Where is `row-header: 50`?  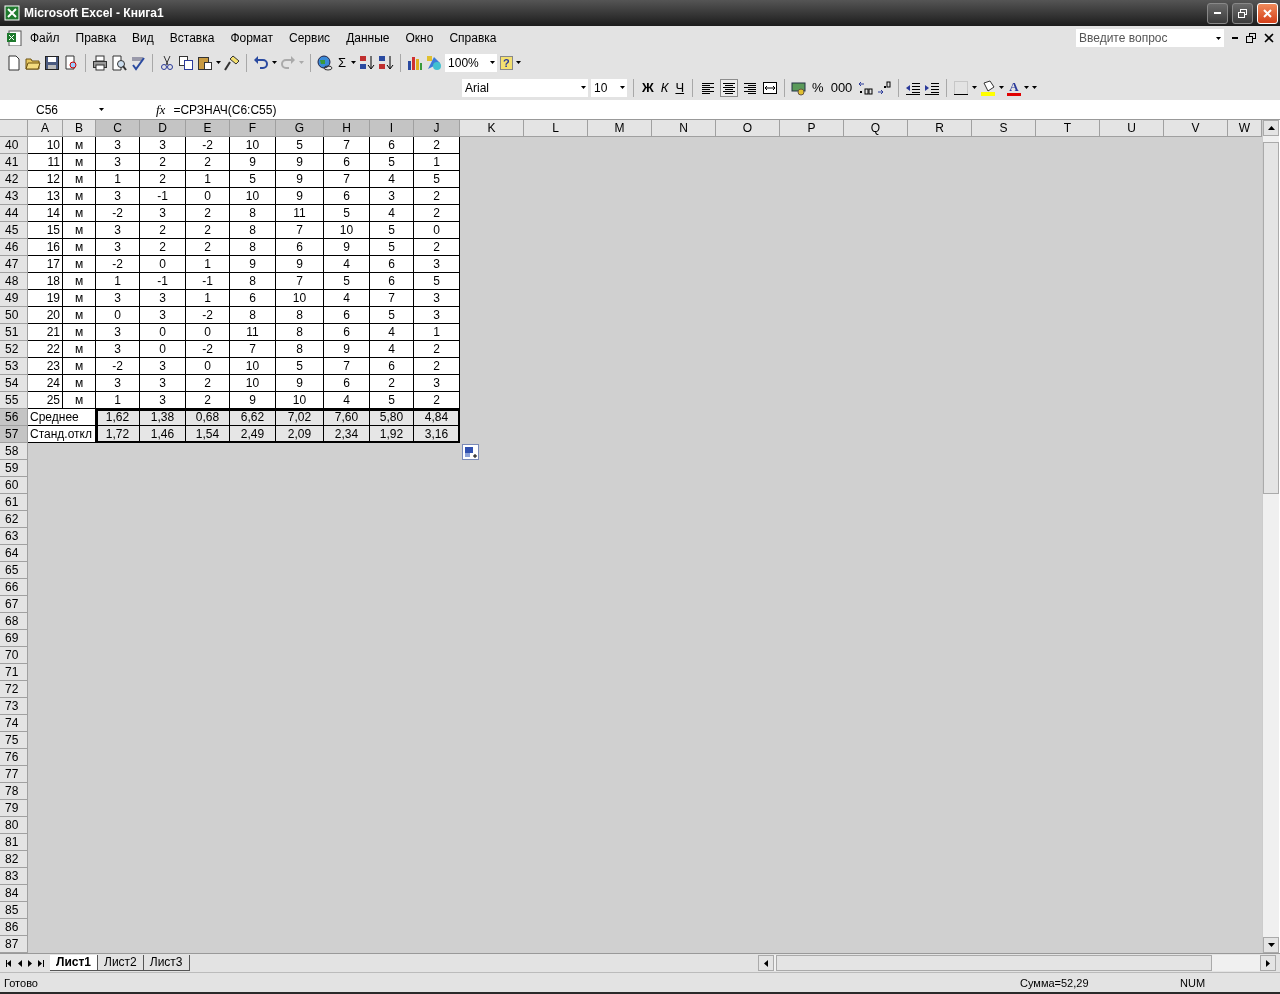 row-header: 50 is located at coordinates (14, 315).